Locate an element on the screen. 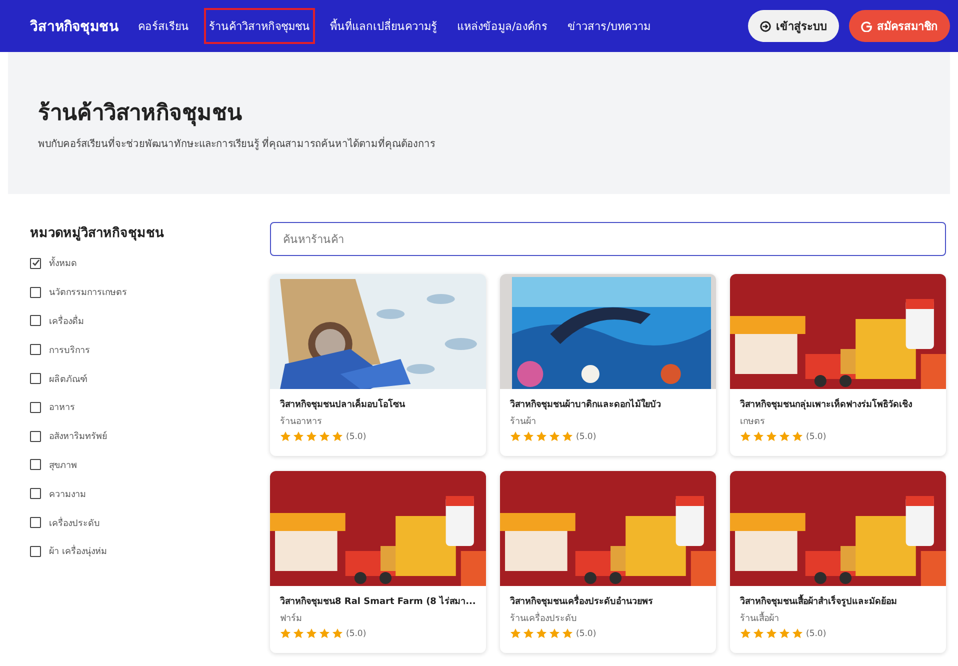 The height and width of the screenshot is (666, 958). sidebar-title: หมวดหมู่วิสาหกิจชุมชน is located at coordinates (97, 234).